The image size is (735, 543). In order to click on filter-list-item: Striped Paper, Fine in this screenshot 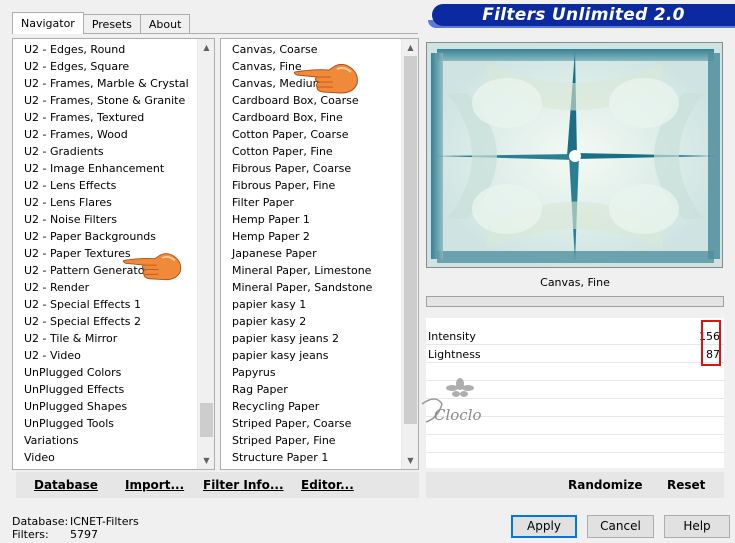, I will do `click(319, 440)`.